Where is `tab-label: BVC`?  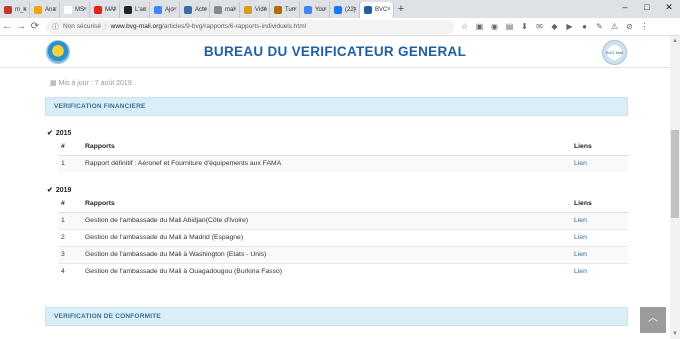
tab-label: BVC is located at coordinates (381, 10).